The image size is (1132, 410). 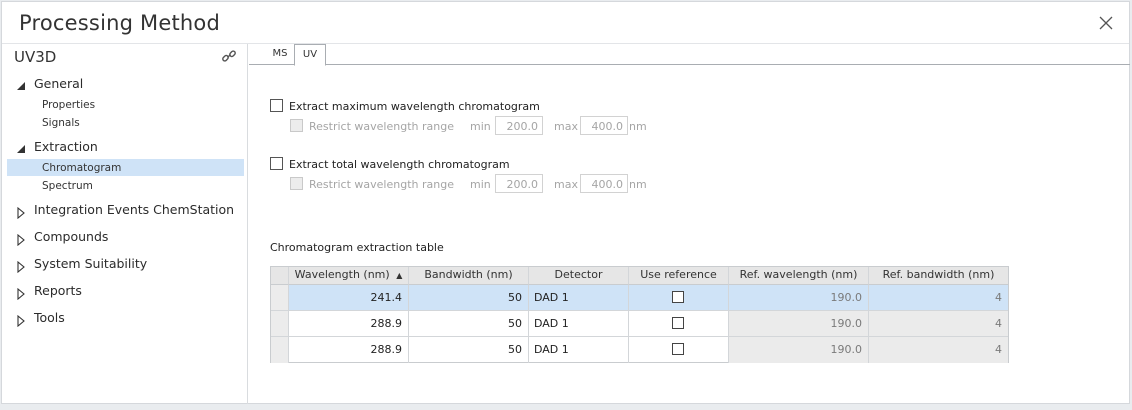 I want to click on tree-item-tools: Tools, so click(x=49, y=317).